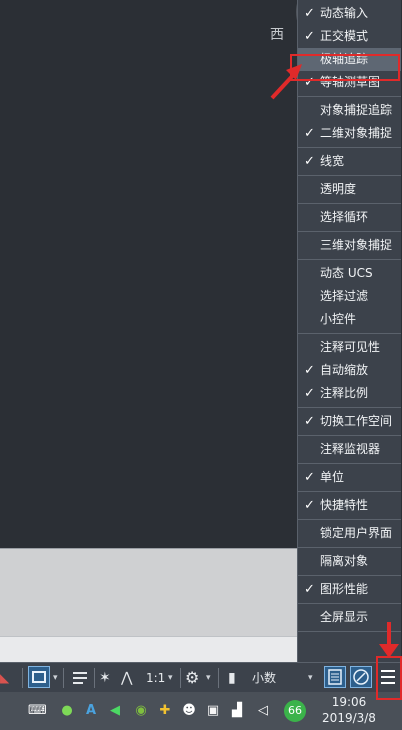  I want to click on menu-item-label: 注释监视器, so click(350, 449).